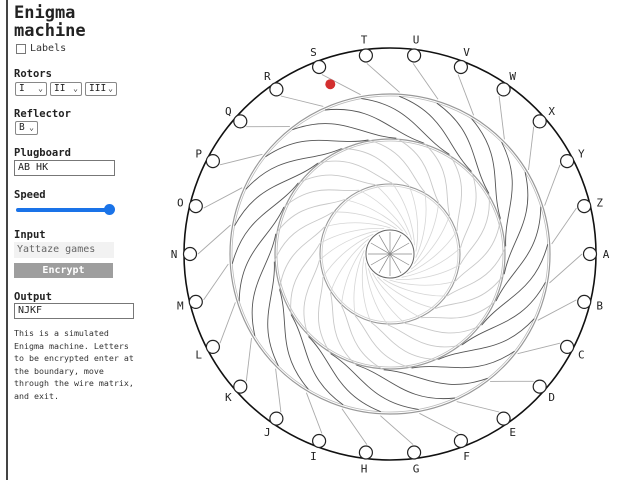 Image resolution: width=623 pixels, height=480 pixels. Describe the element at coordinates (267, 432) in the screenshot. I see `letter-label: J` at that location.